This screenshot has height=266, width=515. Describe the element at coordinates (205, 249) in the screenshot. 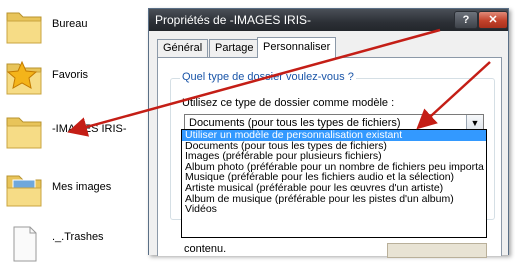

I see `picture-instruction-text: contenu.` at that location.